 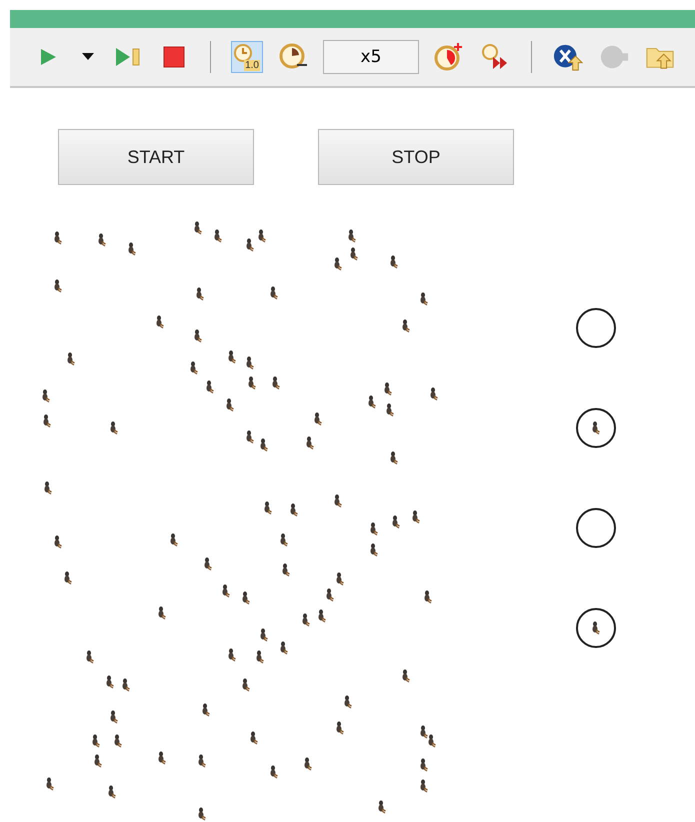 I want to click on control-button: STOP, so click(x=416, y=157).